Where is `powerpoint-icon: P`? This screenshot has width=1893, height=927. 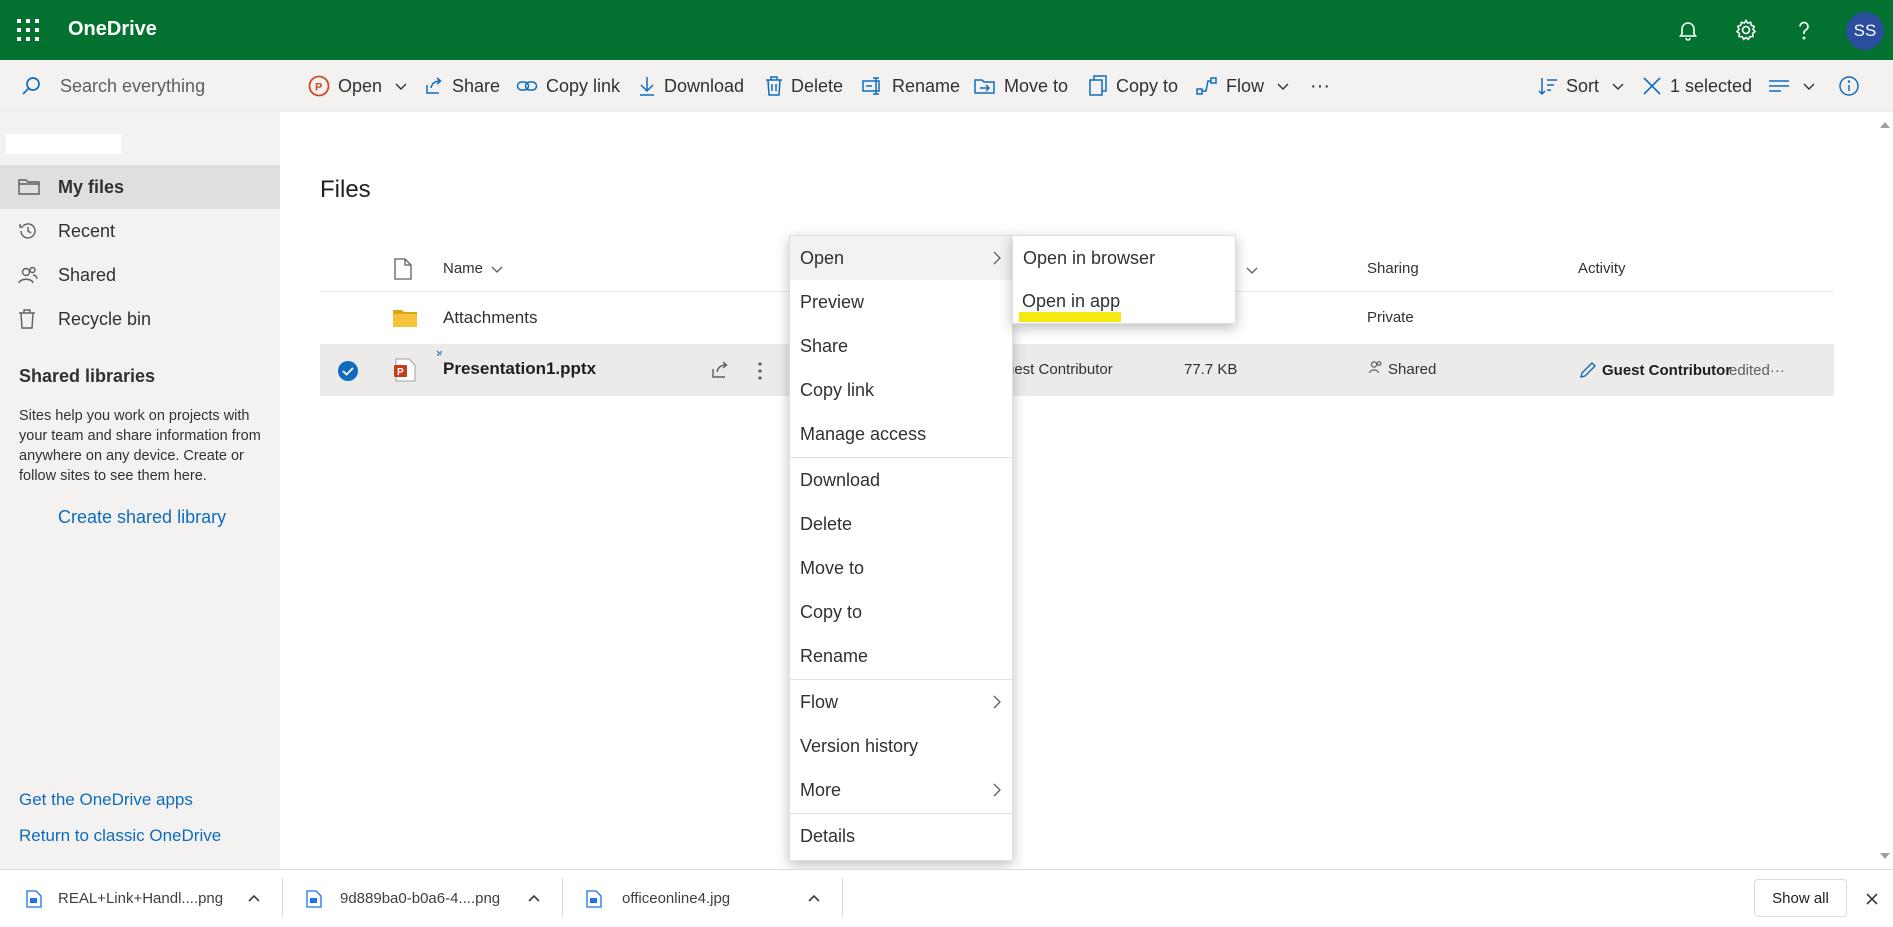 powerpoint-icon: P is located at coordinates (319, 86).